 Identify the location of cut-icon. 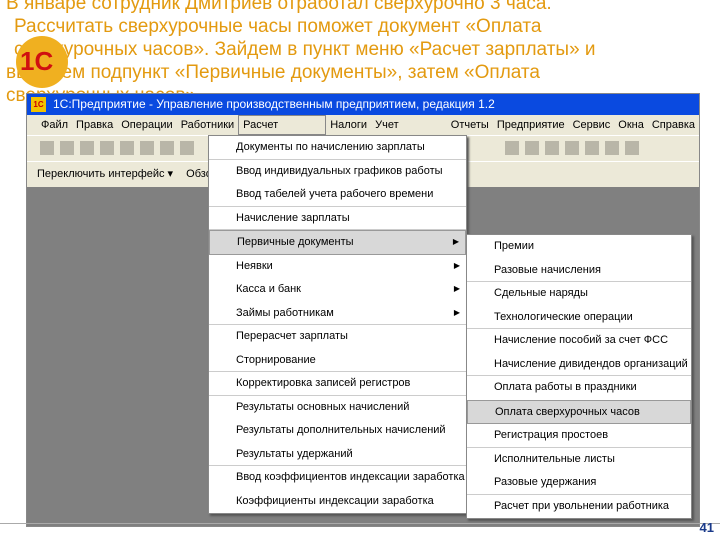
(107, 148).